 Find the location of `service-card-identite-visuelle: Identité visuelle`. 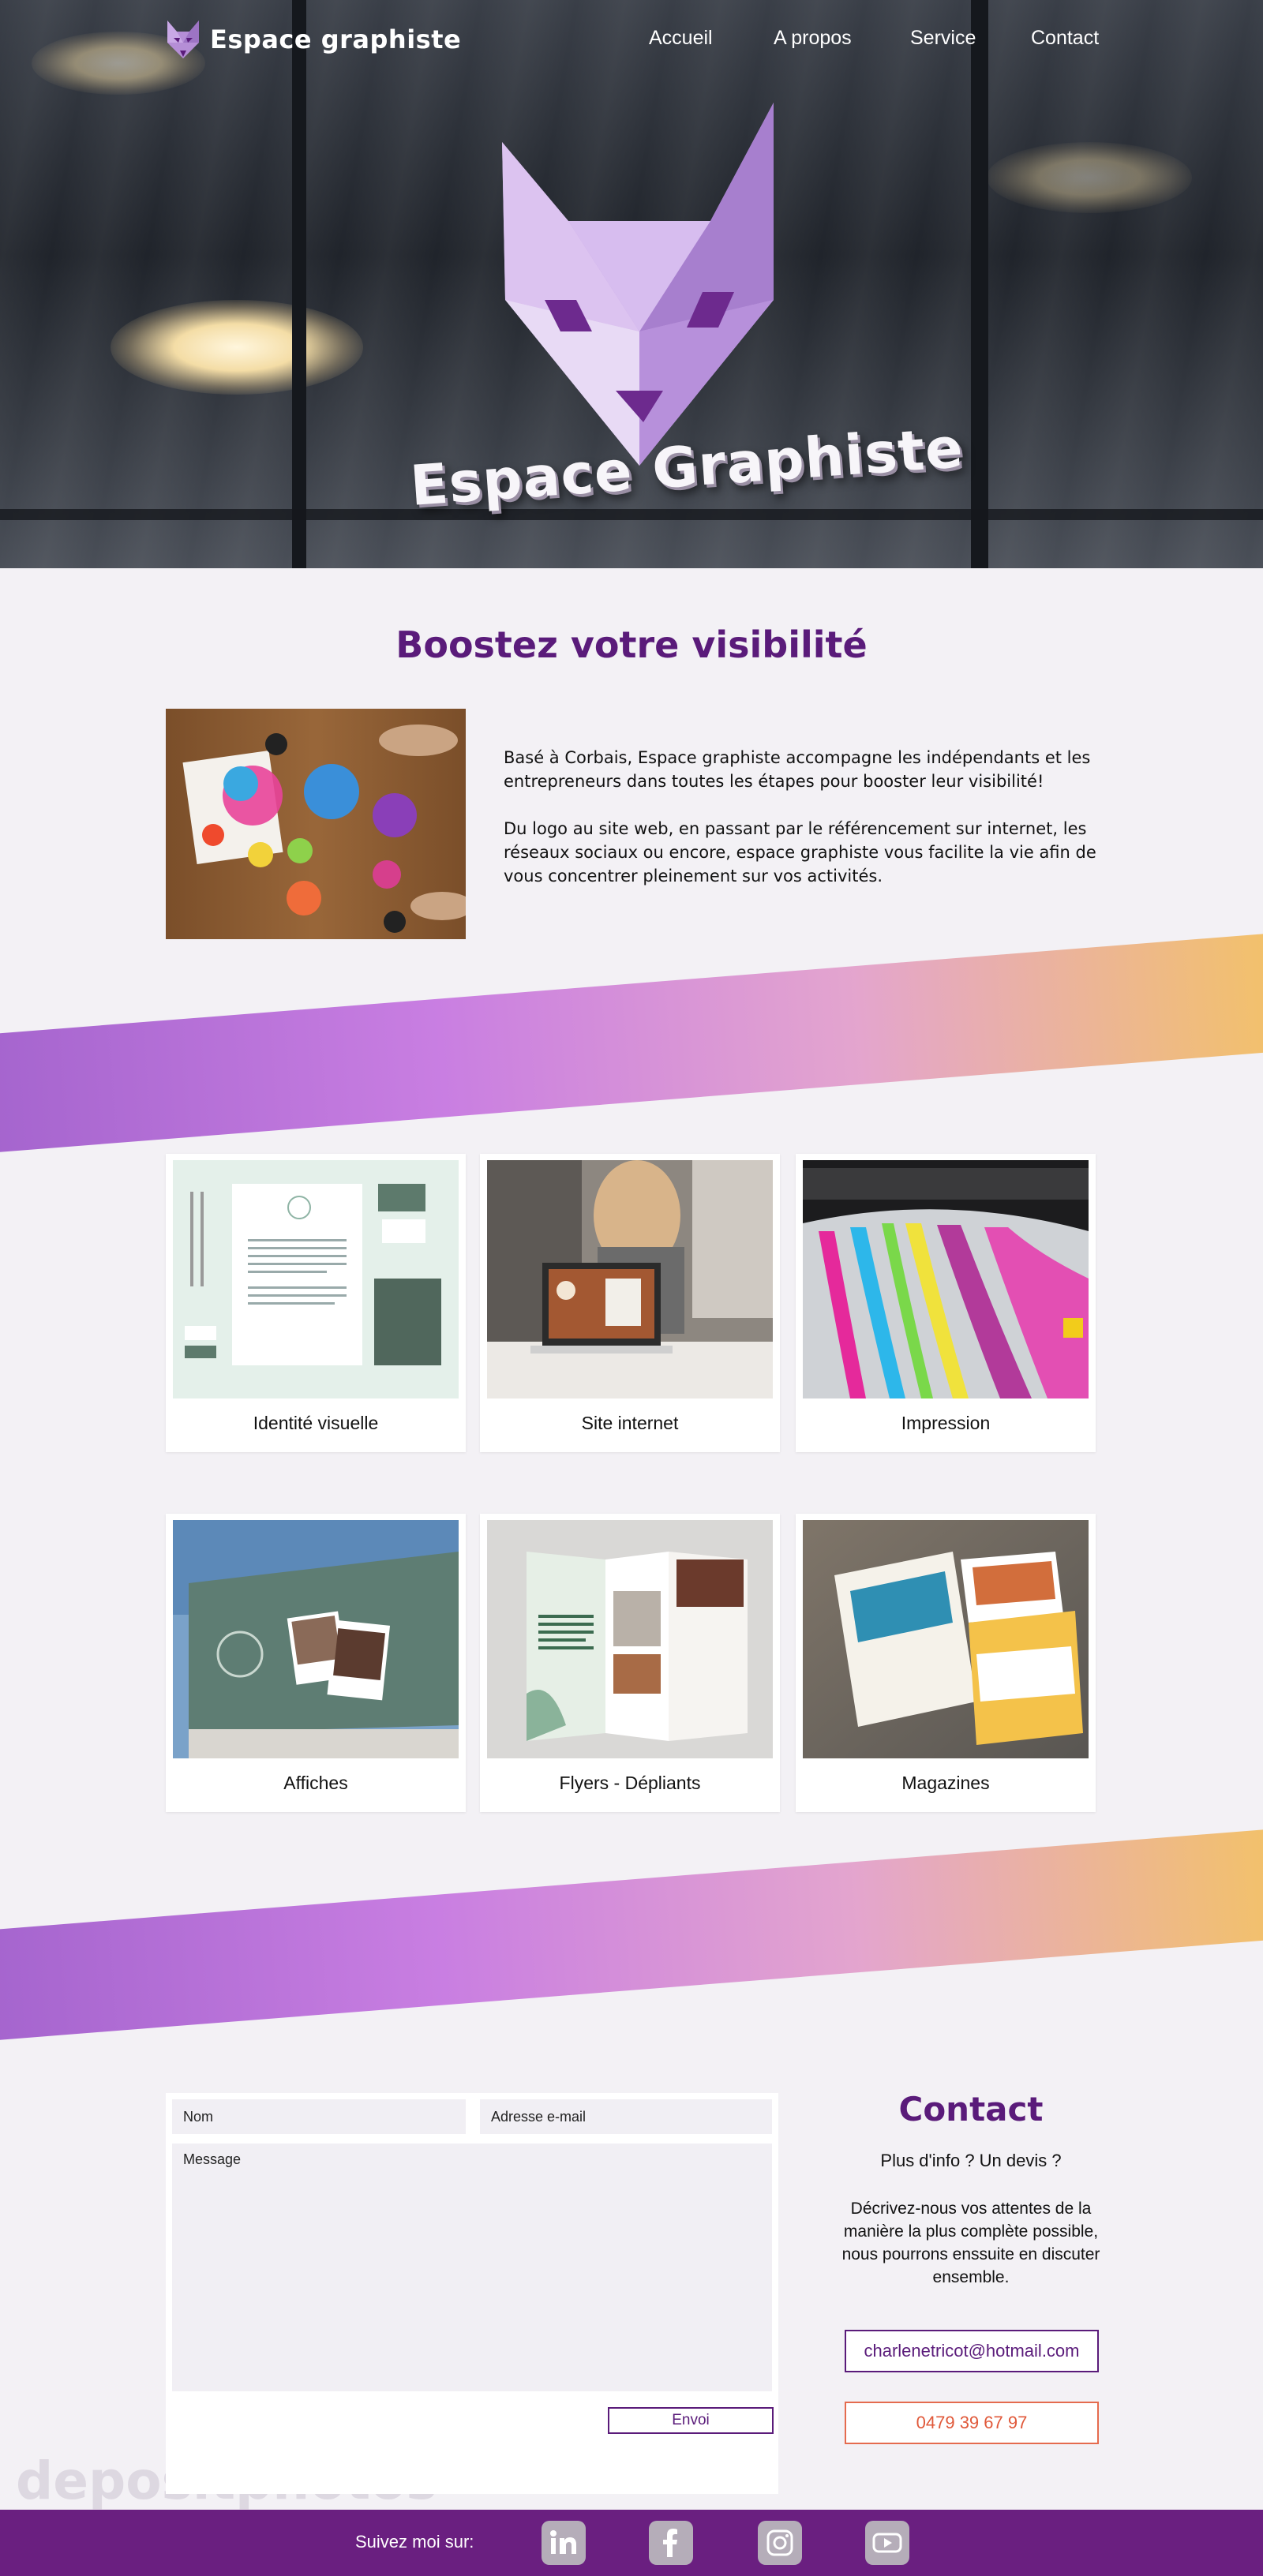

service-card-identite-visuelle: Identité visuelle is located at coordinates (316, 1303).